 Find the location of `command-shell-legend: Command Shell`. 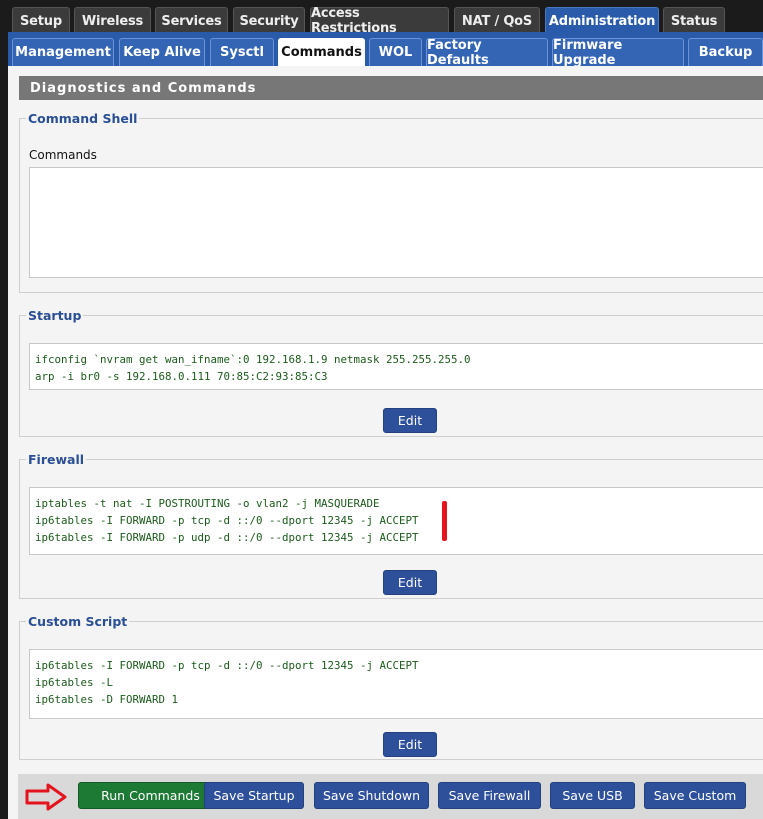

command-shell-legend: Command Shell is located at coordinates (83, 118).